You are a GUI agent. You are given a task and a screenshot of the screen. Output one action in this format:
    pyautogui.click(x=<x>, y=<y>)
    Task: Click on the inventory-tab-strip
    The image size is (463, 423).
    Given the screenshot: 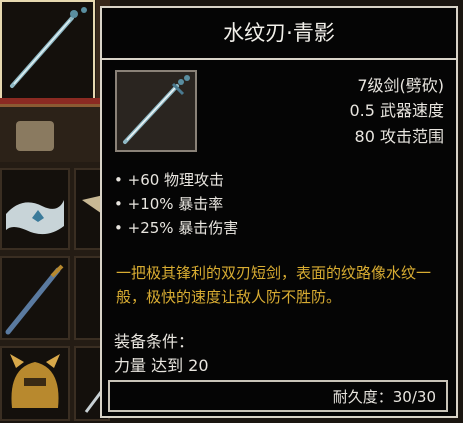 What is the action you would take?
    pyautogui.click(x=55, y=133)
    